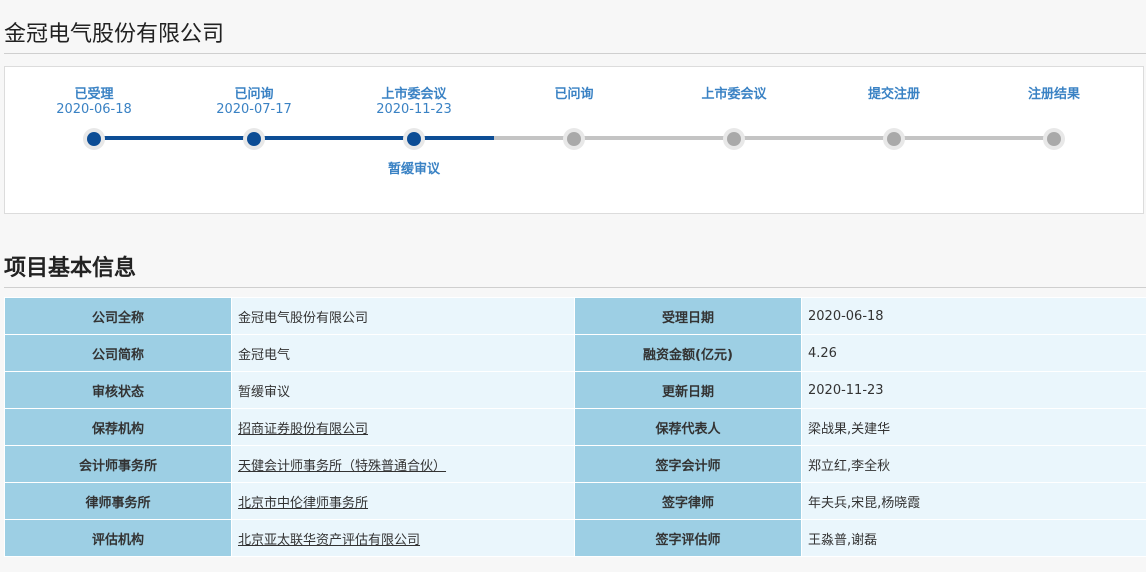 This screenshot has width=1146, height=572. What do you see at coordinates (94, 109) in the screenshot?
I see `step-date: 2020-06-18` at bounding box center [94, 109].